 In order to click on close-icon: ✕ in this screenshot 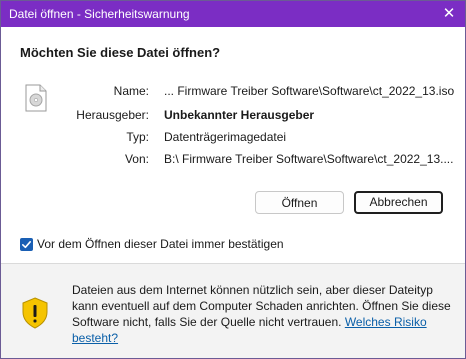, I will do `click(449, 14)`.